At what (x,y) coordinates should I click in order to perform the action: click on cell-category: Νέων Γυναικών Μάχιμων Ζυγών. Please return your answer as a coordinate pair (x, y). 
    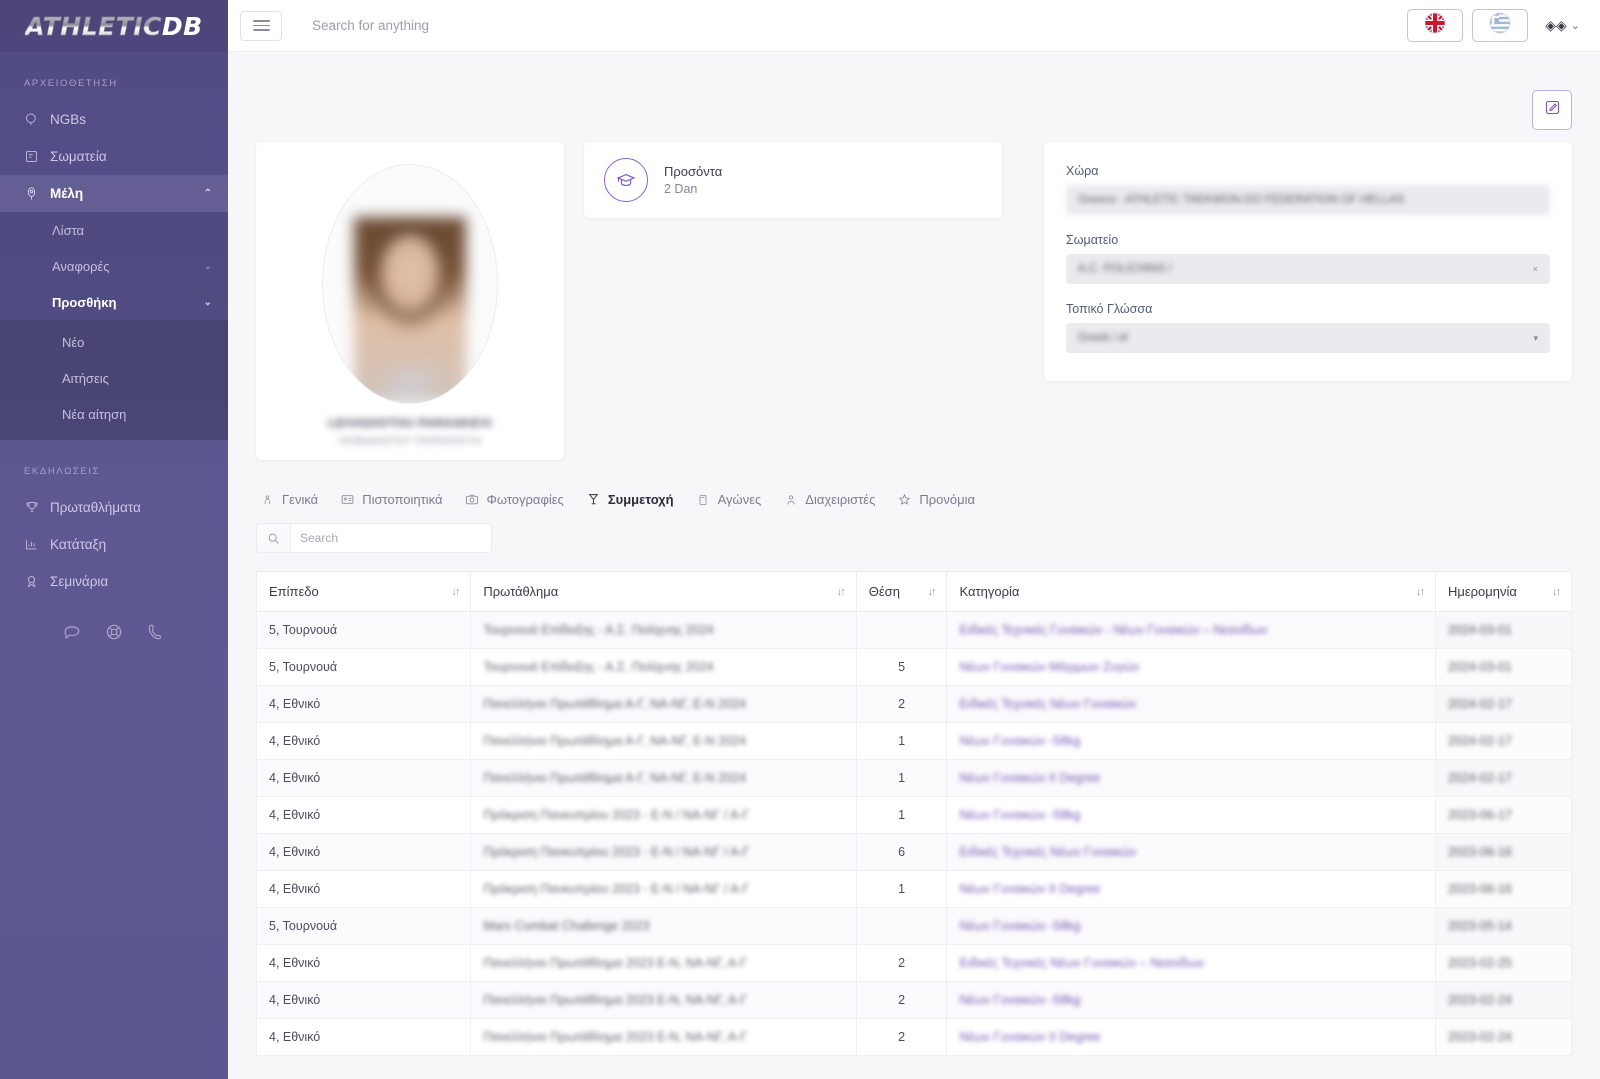
    Looking at the image, I should click on (1191, 667).